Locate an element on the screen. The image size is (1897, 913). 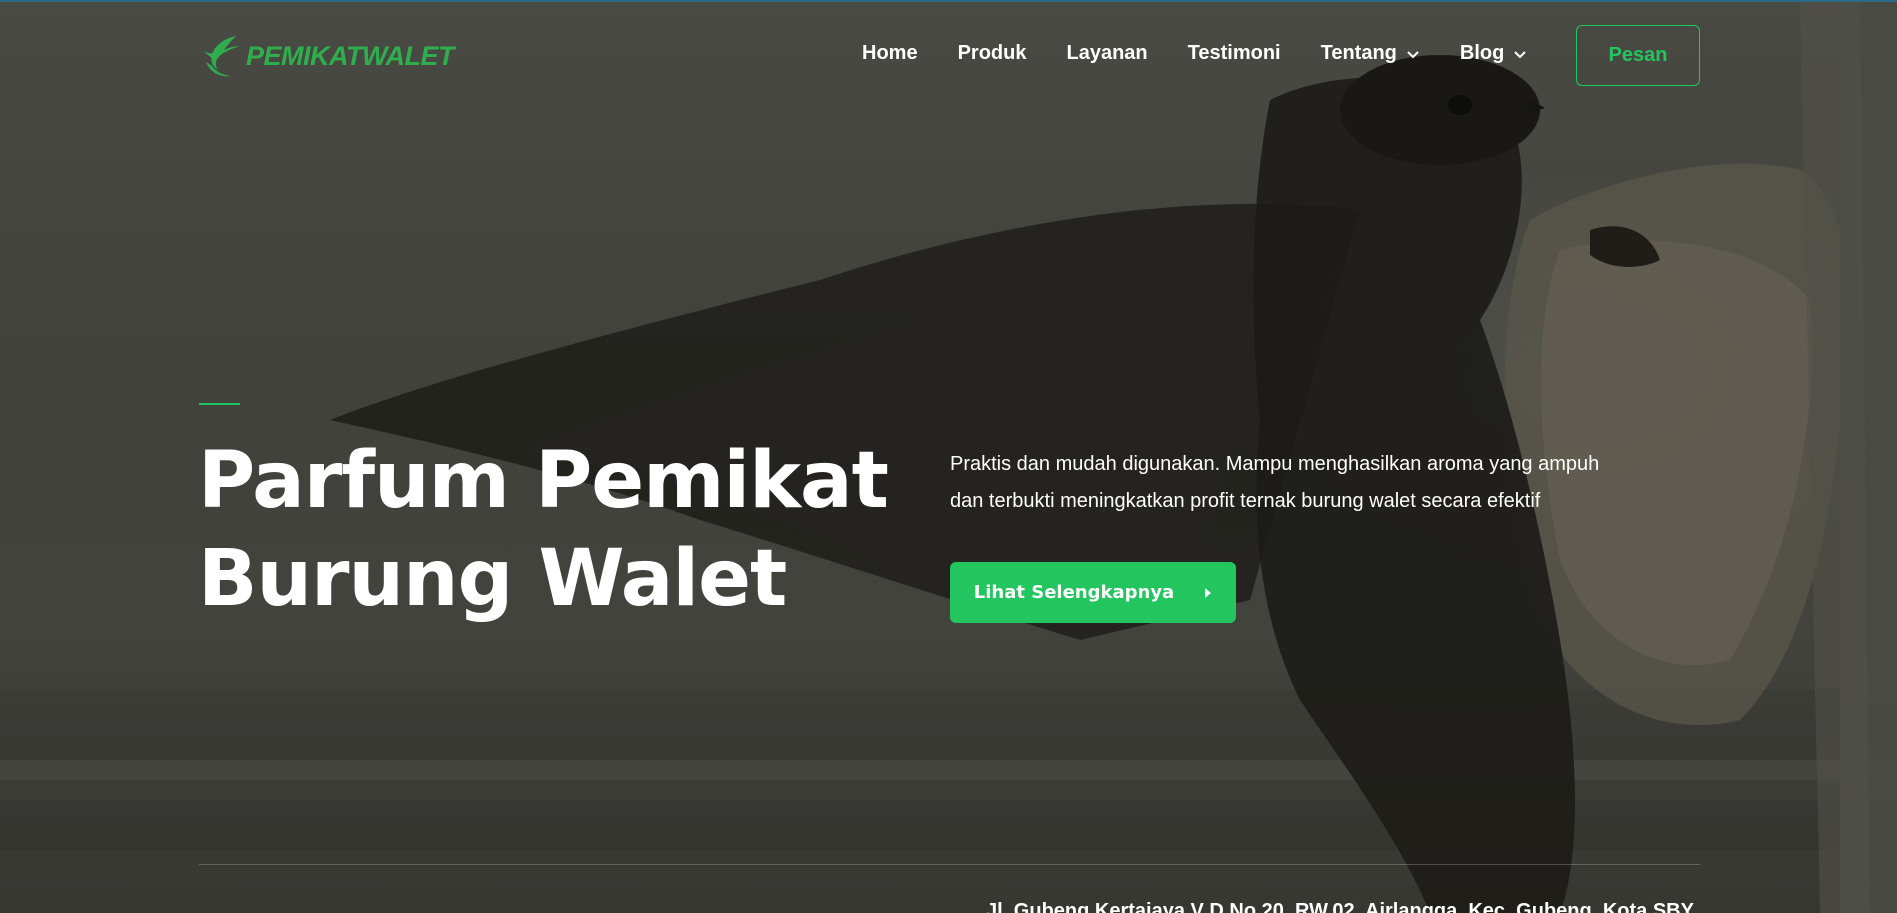
top-border is located at coordinates (948, 1).